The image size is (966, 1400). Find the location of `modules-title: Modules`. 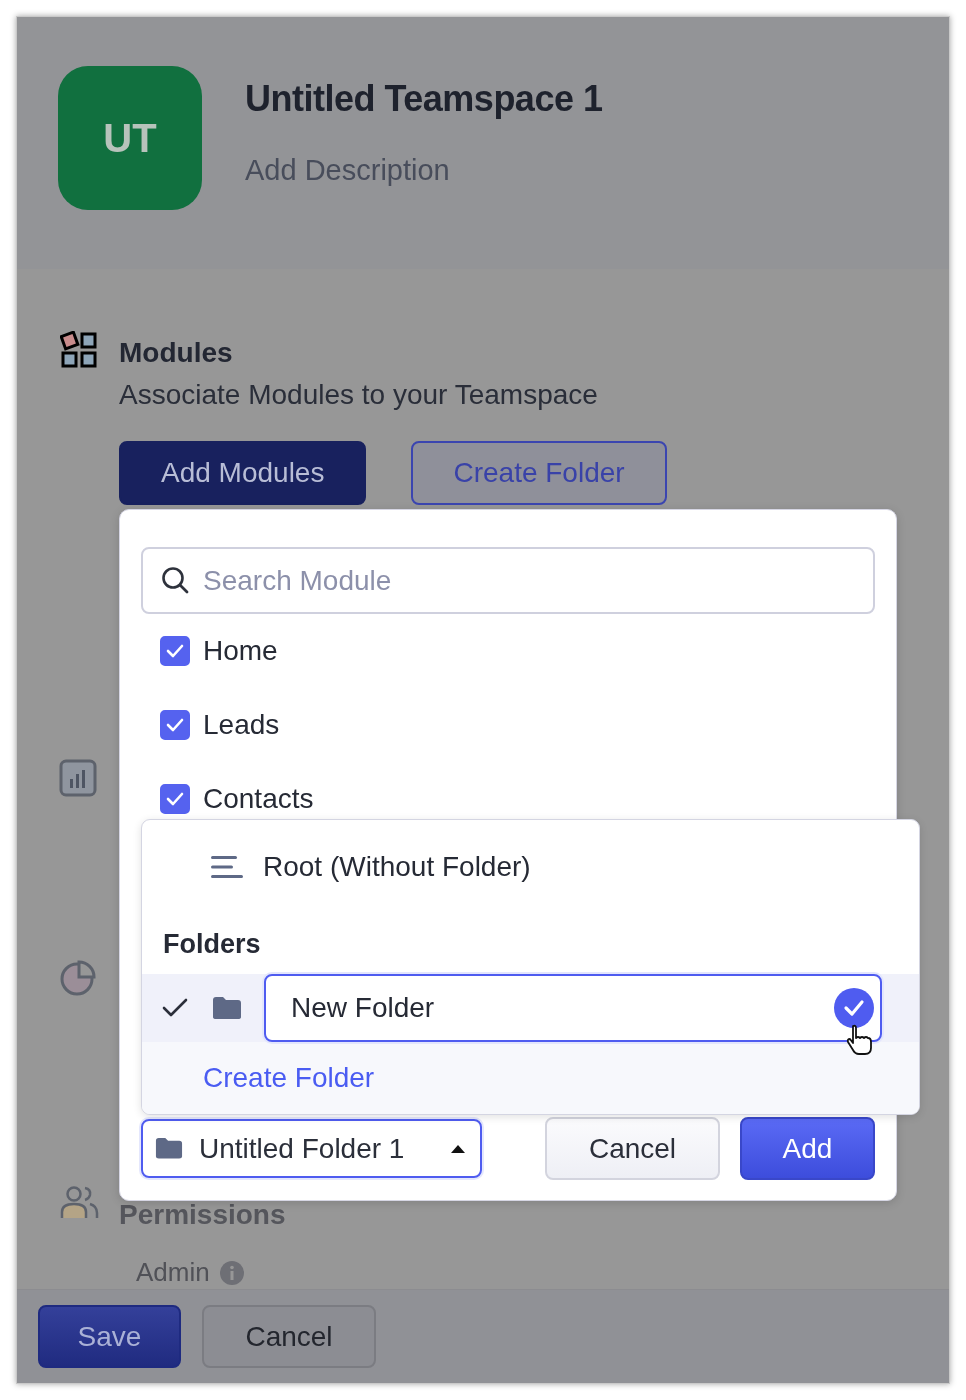

modules-title: Modules is located at coordinates (176, 353).